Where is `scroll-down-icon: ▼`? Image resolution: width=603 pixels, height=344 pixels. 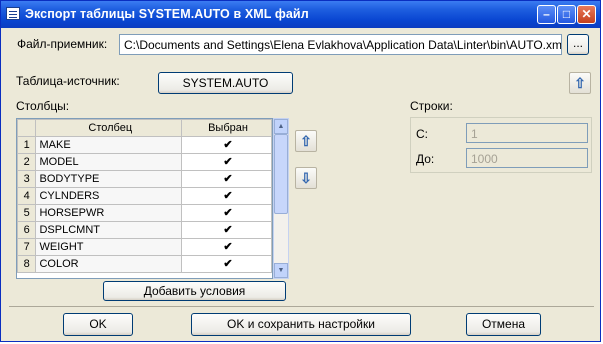
scroll-down-icon: ▼ is located at coordinates (281, 270).